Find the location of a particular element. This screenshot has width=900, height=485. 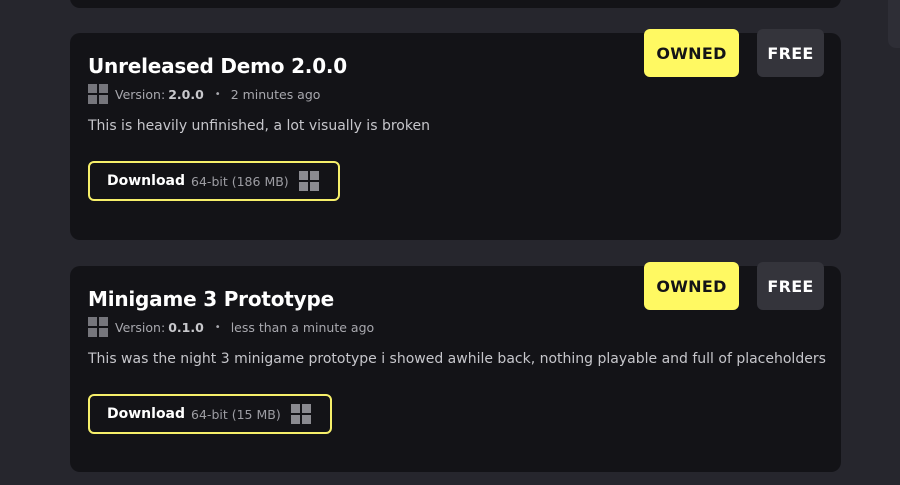

download-button: Download 64-bit (186 MB) is located at coordinates (214, 181).